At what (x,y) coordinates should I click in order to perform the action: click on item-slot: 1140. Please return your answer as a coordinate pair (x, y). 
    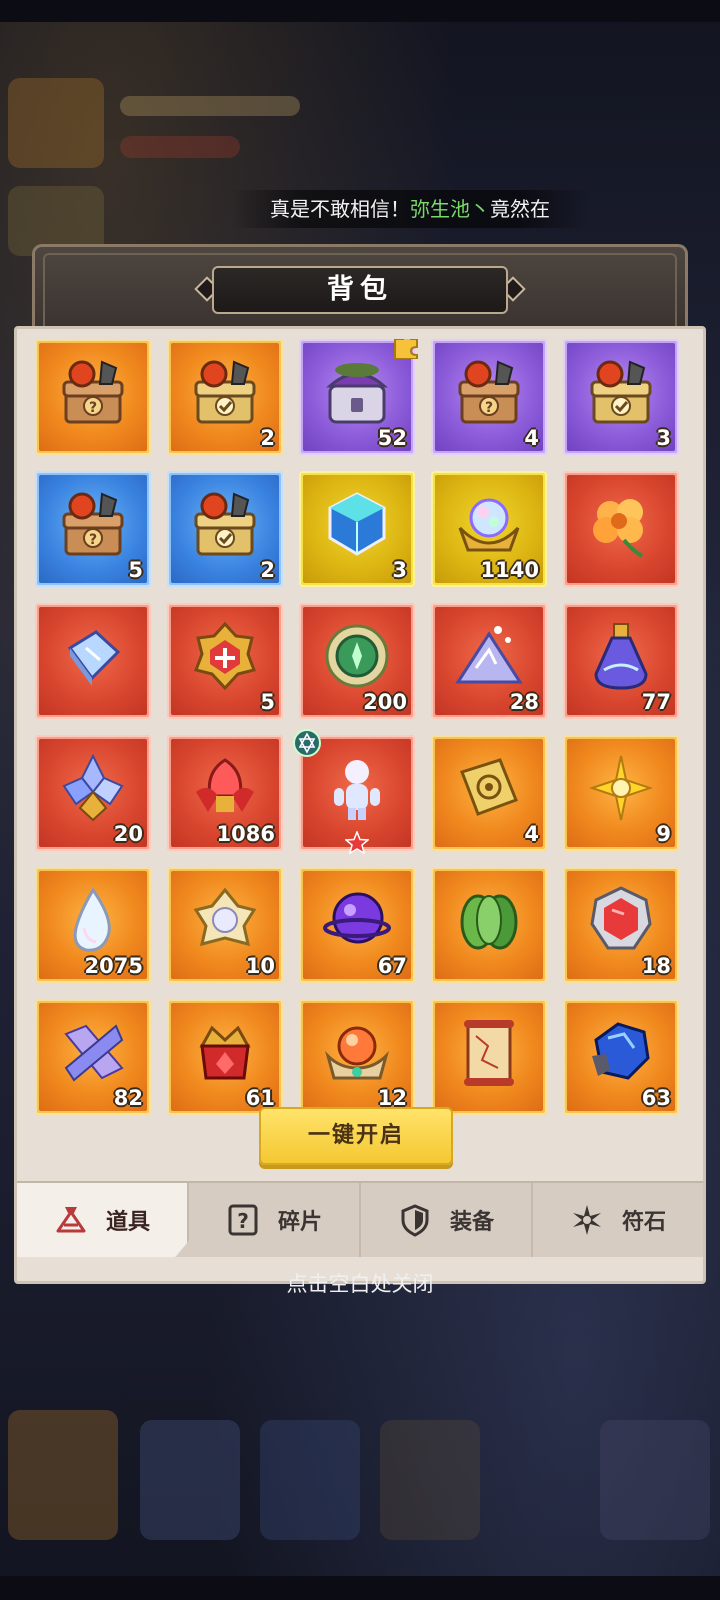
    Looking at the image, I should click on (489, 529).